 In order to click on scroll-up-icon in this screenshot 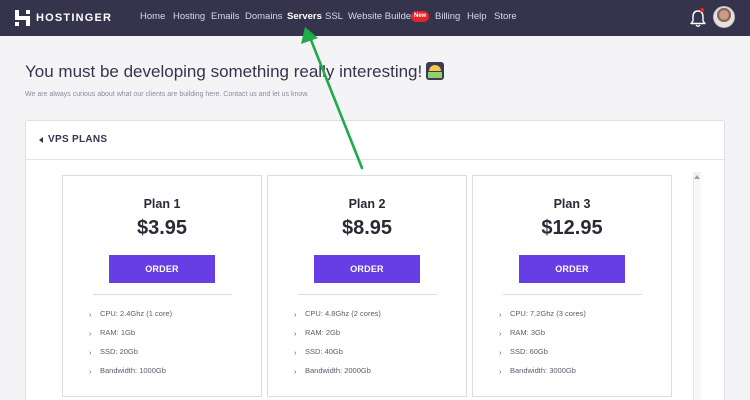, I will do `click(697, 177)`.